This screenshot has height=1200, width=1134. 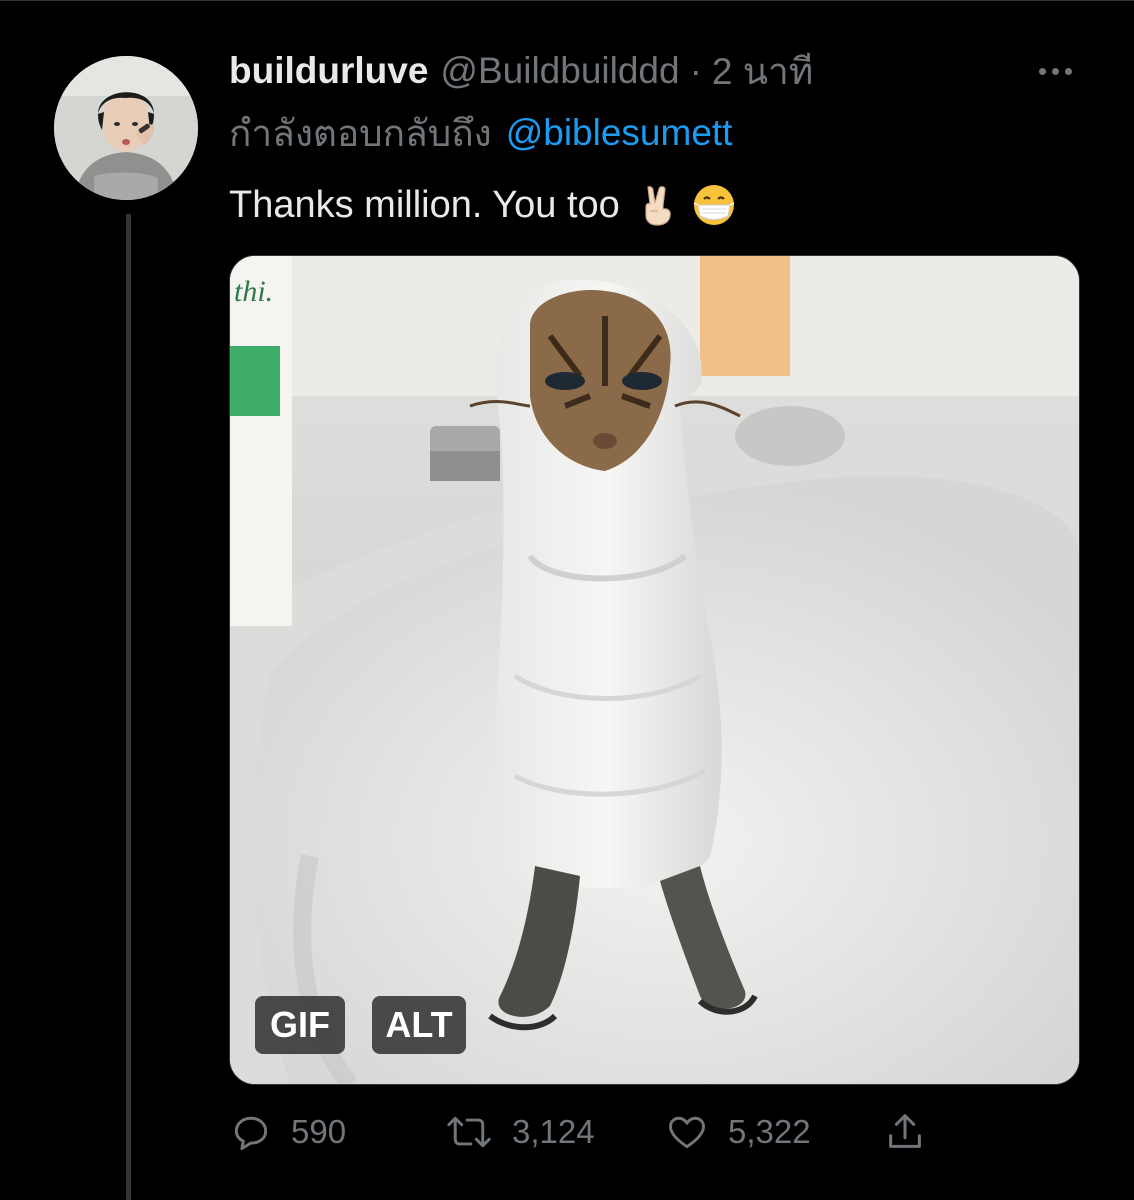 What do you see at coordinates (762, 71) in the screenshot?
I see `timestamp: 2 นาที` at bounding box center [762, 71].